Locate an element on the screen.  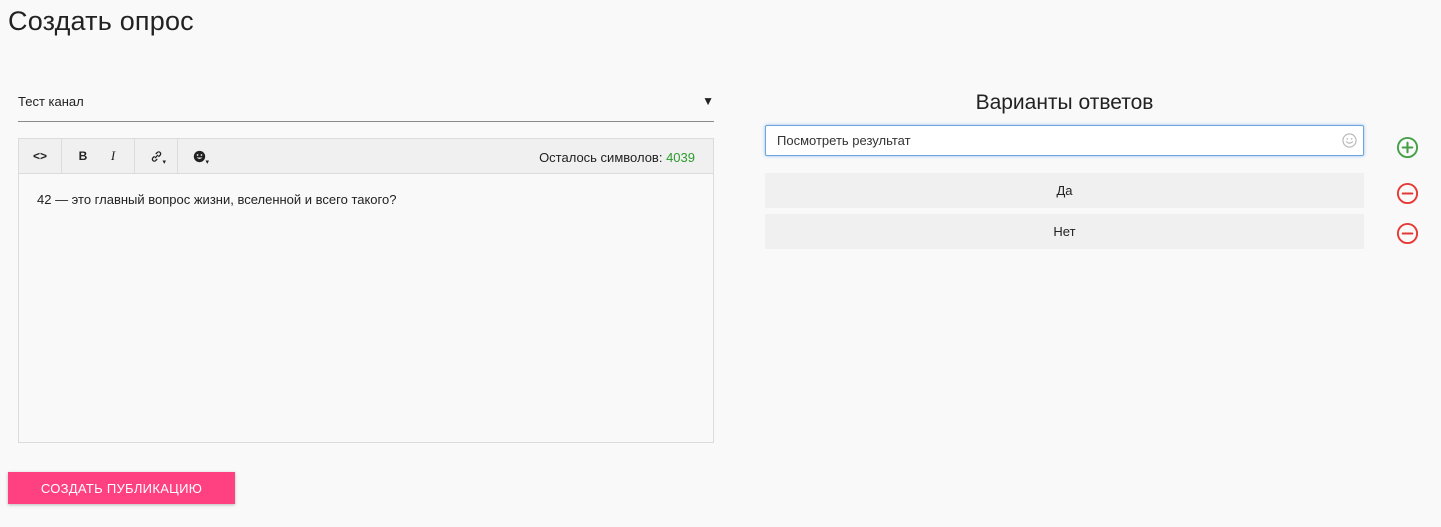
link-icon is located at coordinates (156, 156).